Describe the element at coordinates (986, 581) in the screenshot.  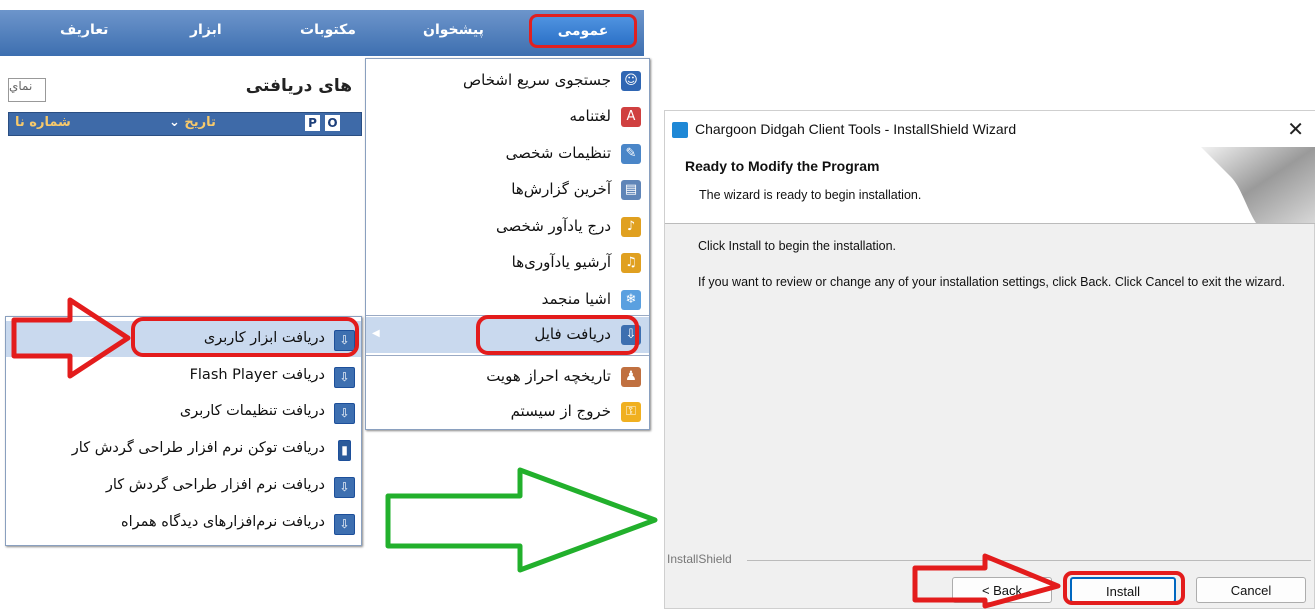
I see `red-arrow-install` at that location.